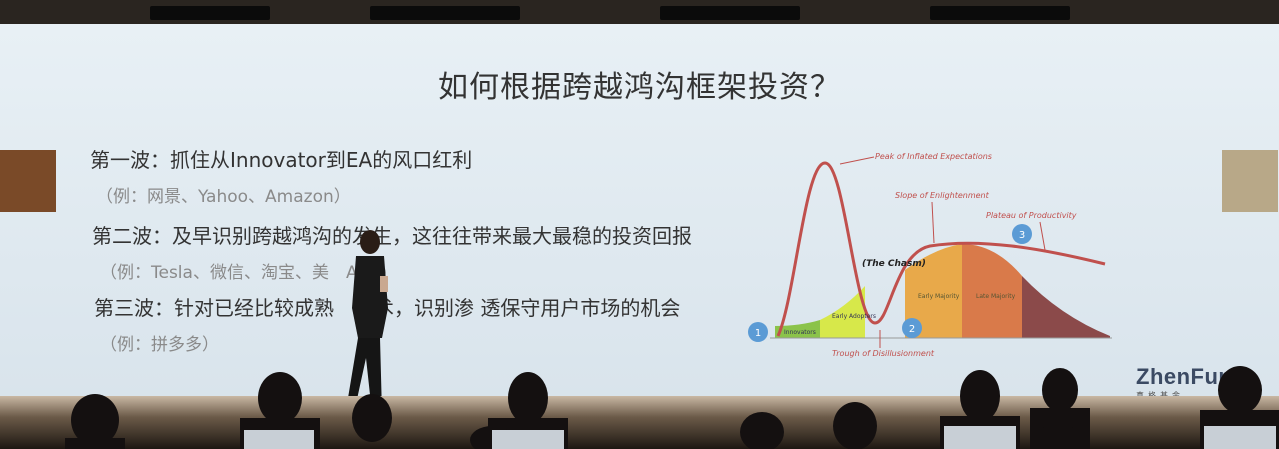 Image resolution: width=1279 pixels, height=449 pixels. What do you see at coordinates (28, 181) in the screenshot?
I see `side-panel-left` at bounding box center [28, 181].